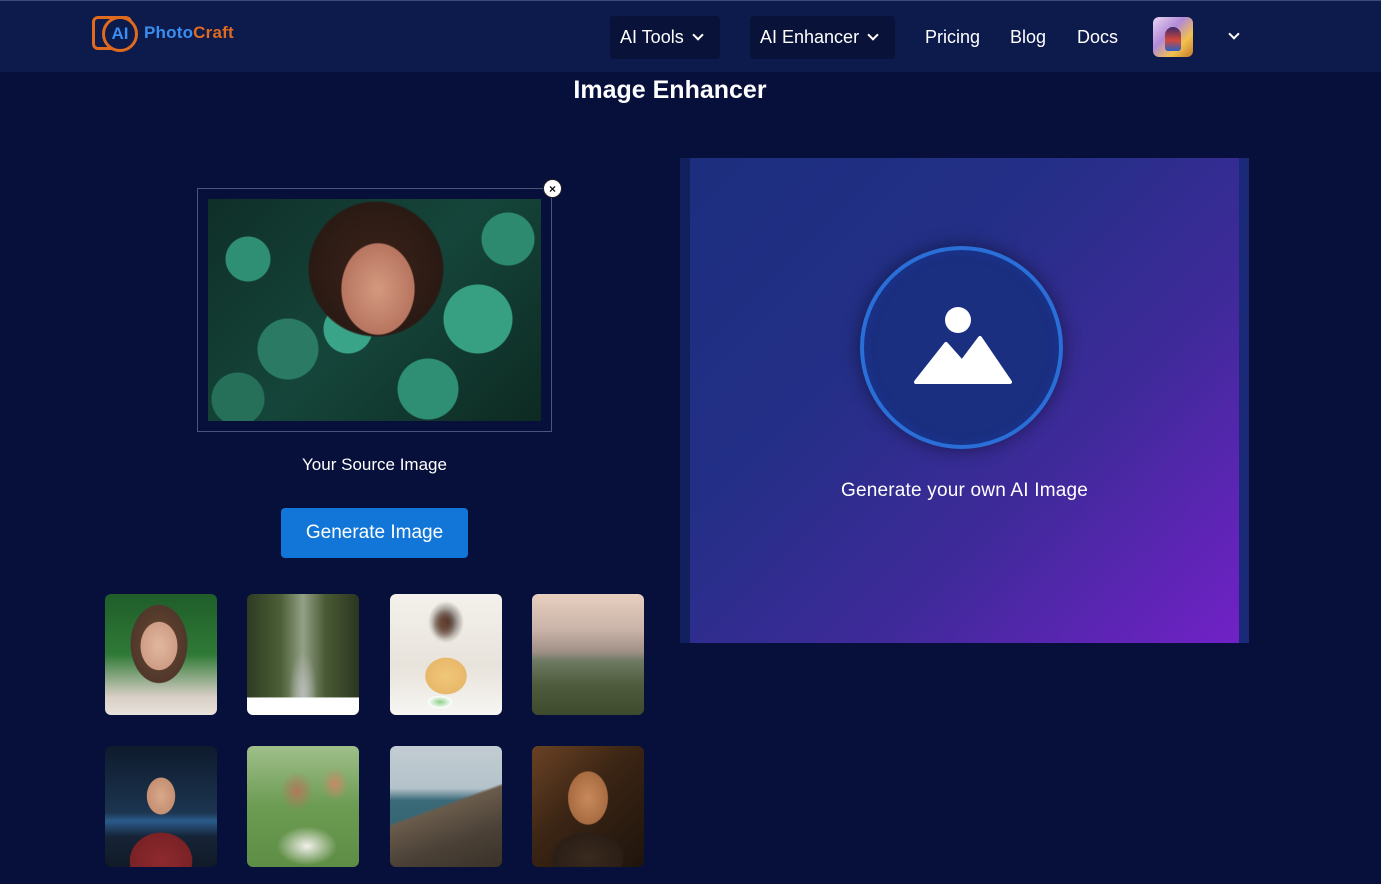 The width and height of the screenshot is (1381, 884). Describe the element at coordinates (670, 90) in the screenshot. I see `page-title: Image Enhancer` at that location.